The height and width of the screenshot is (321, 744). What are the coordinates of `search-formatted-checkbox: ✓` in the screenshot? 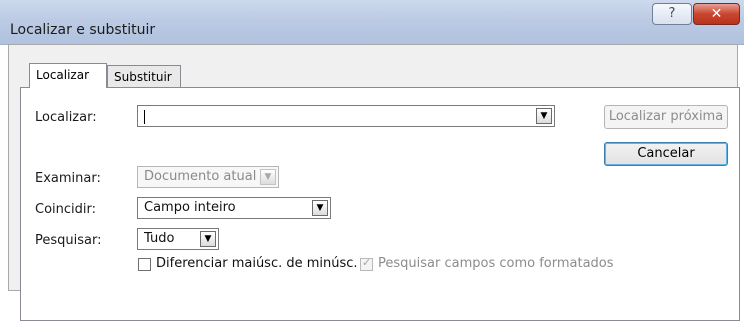 It's located at (366, 263).